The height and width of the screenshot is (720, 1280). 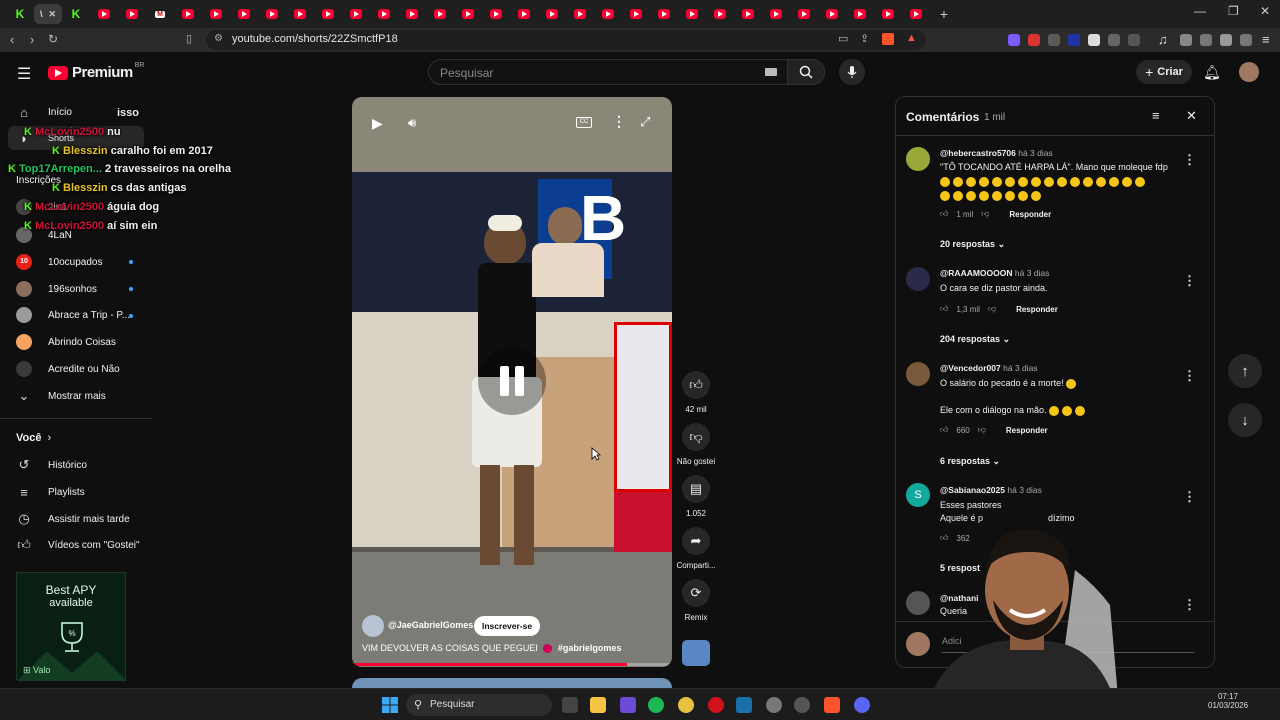 I want to click on sidebar-item-channel: Acredite ou Não, so click(x=68, y=369).